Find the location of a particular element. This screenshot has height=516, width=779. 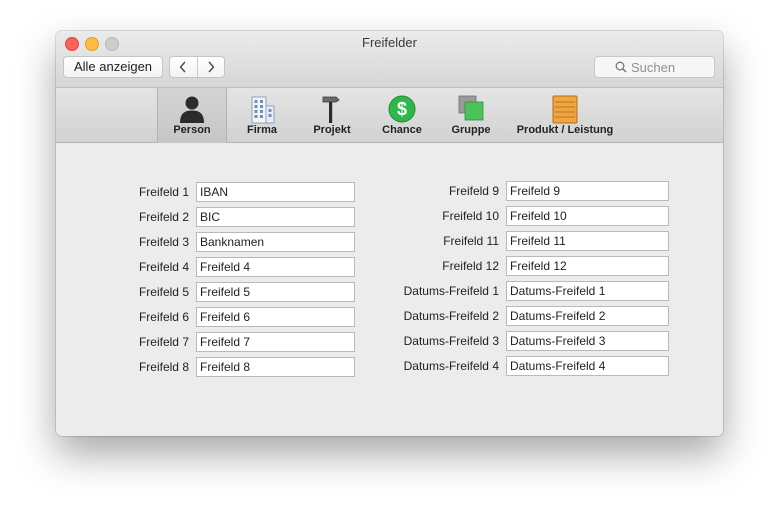

field-label: Datums-Freifeld 3 is located at coordinates (451, 341).